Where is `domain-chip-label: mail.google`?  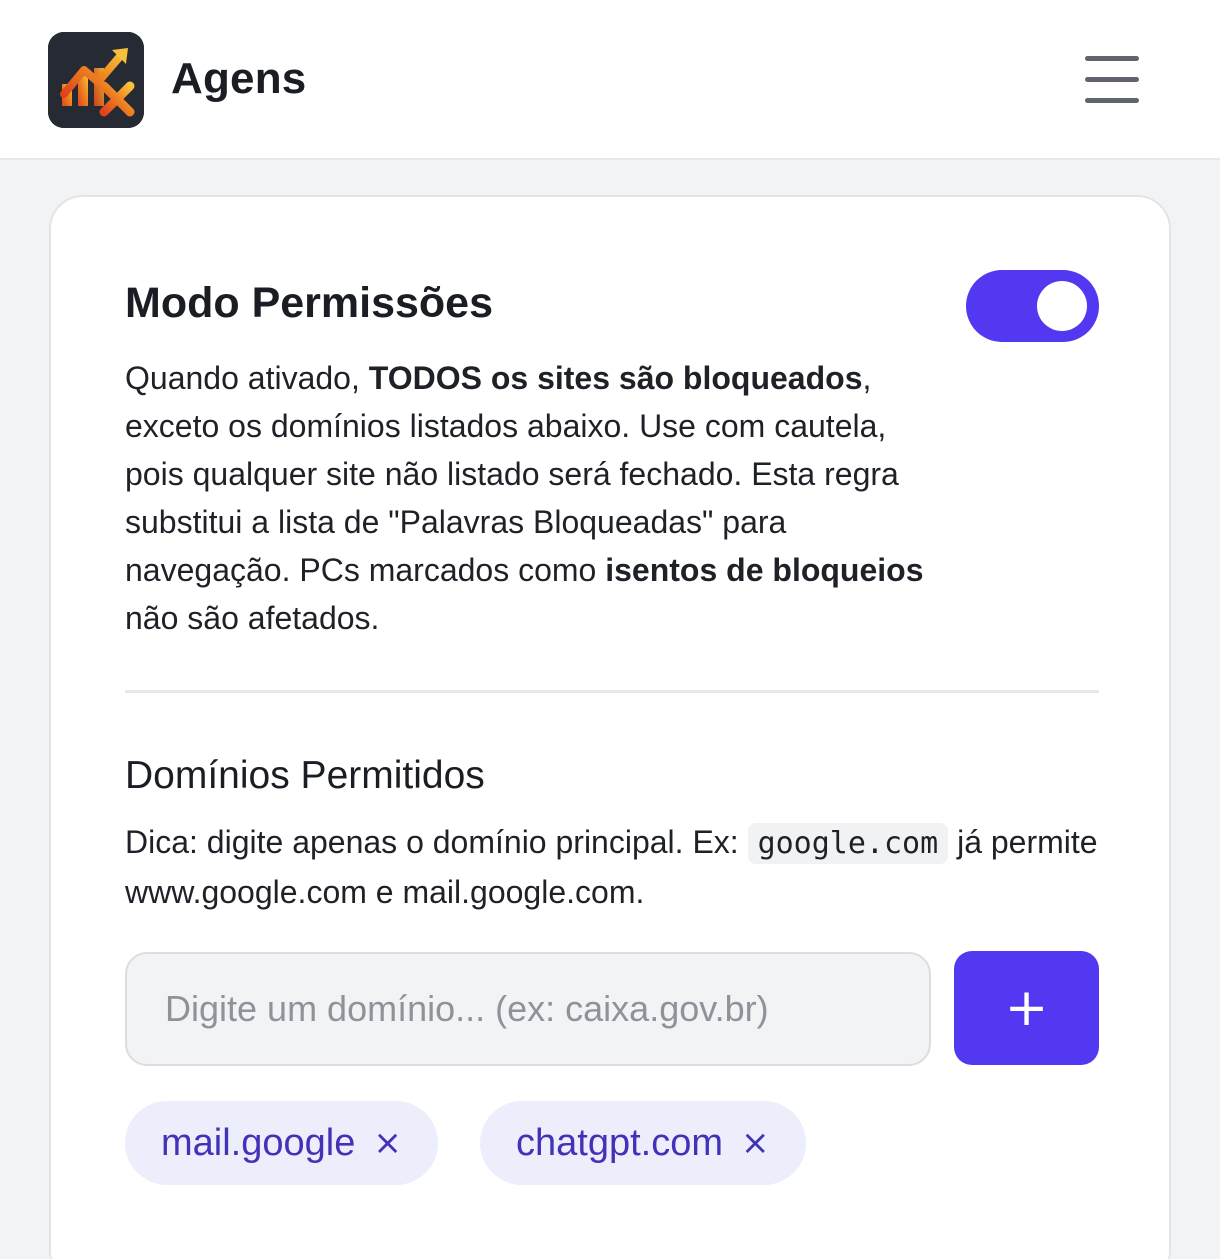 domain-chip-label: mail.google is located at coordinates (258, 1142).